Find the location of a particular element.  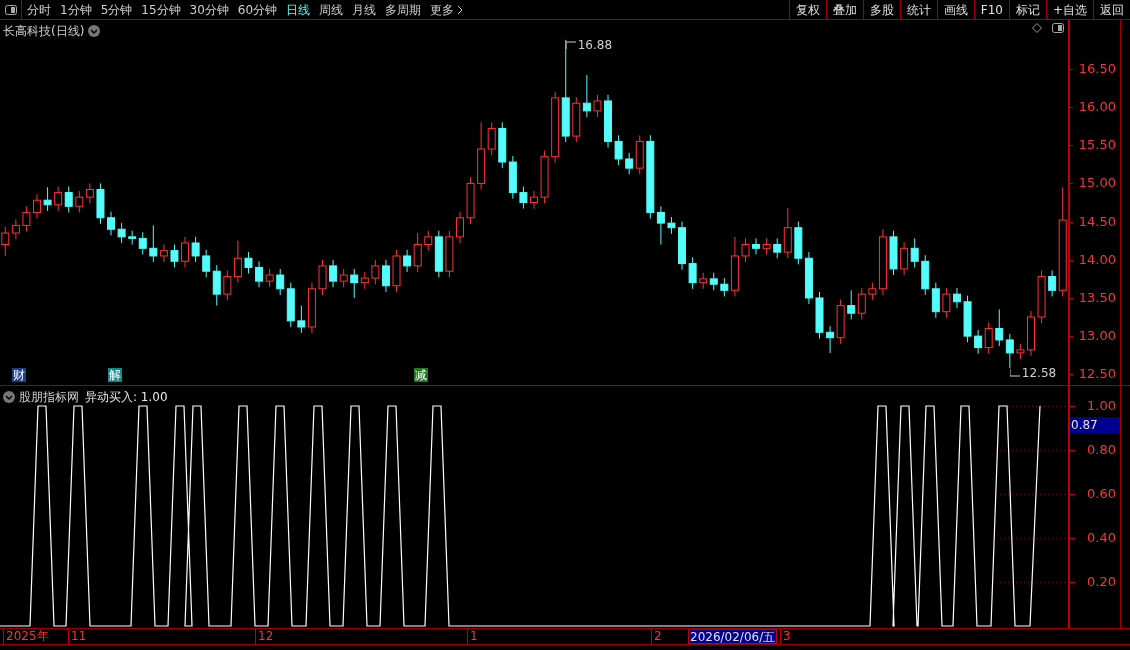

indicator-axis-label: 0.60 is located at coordinates (1101, 494).